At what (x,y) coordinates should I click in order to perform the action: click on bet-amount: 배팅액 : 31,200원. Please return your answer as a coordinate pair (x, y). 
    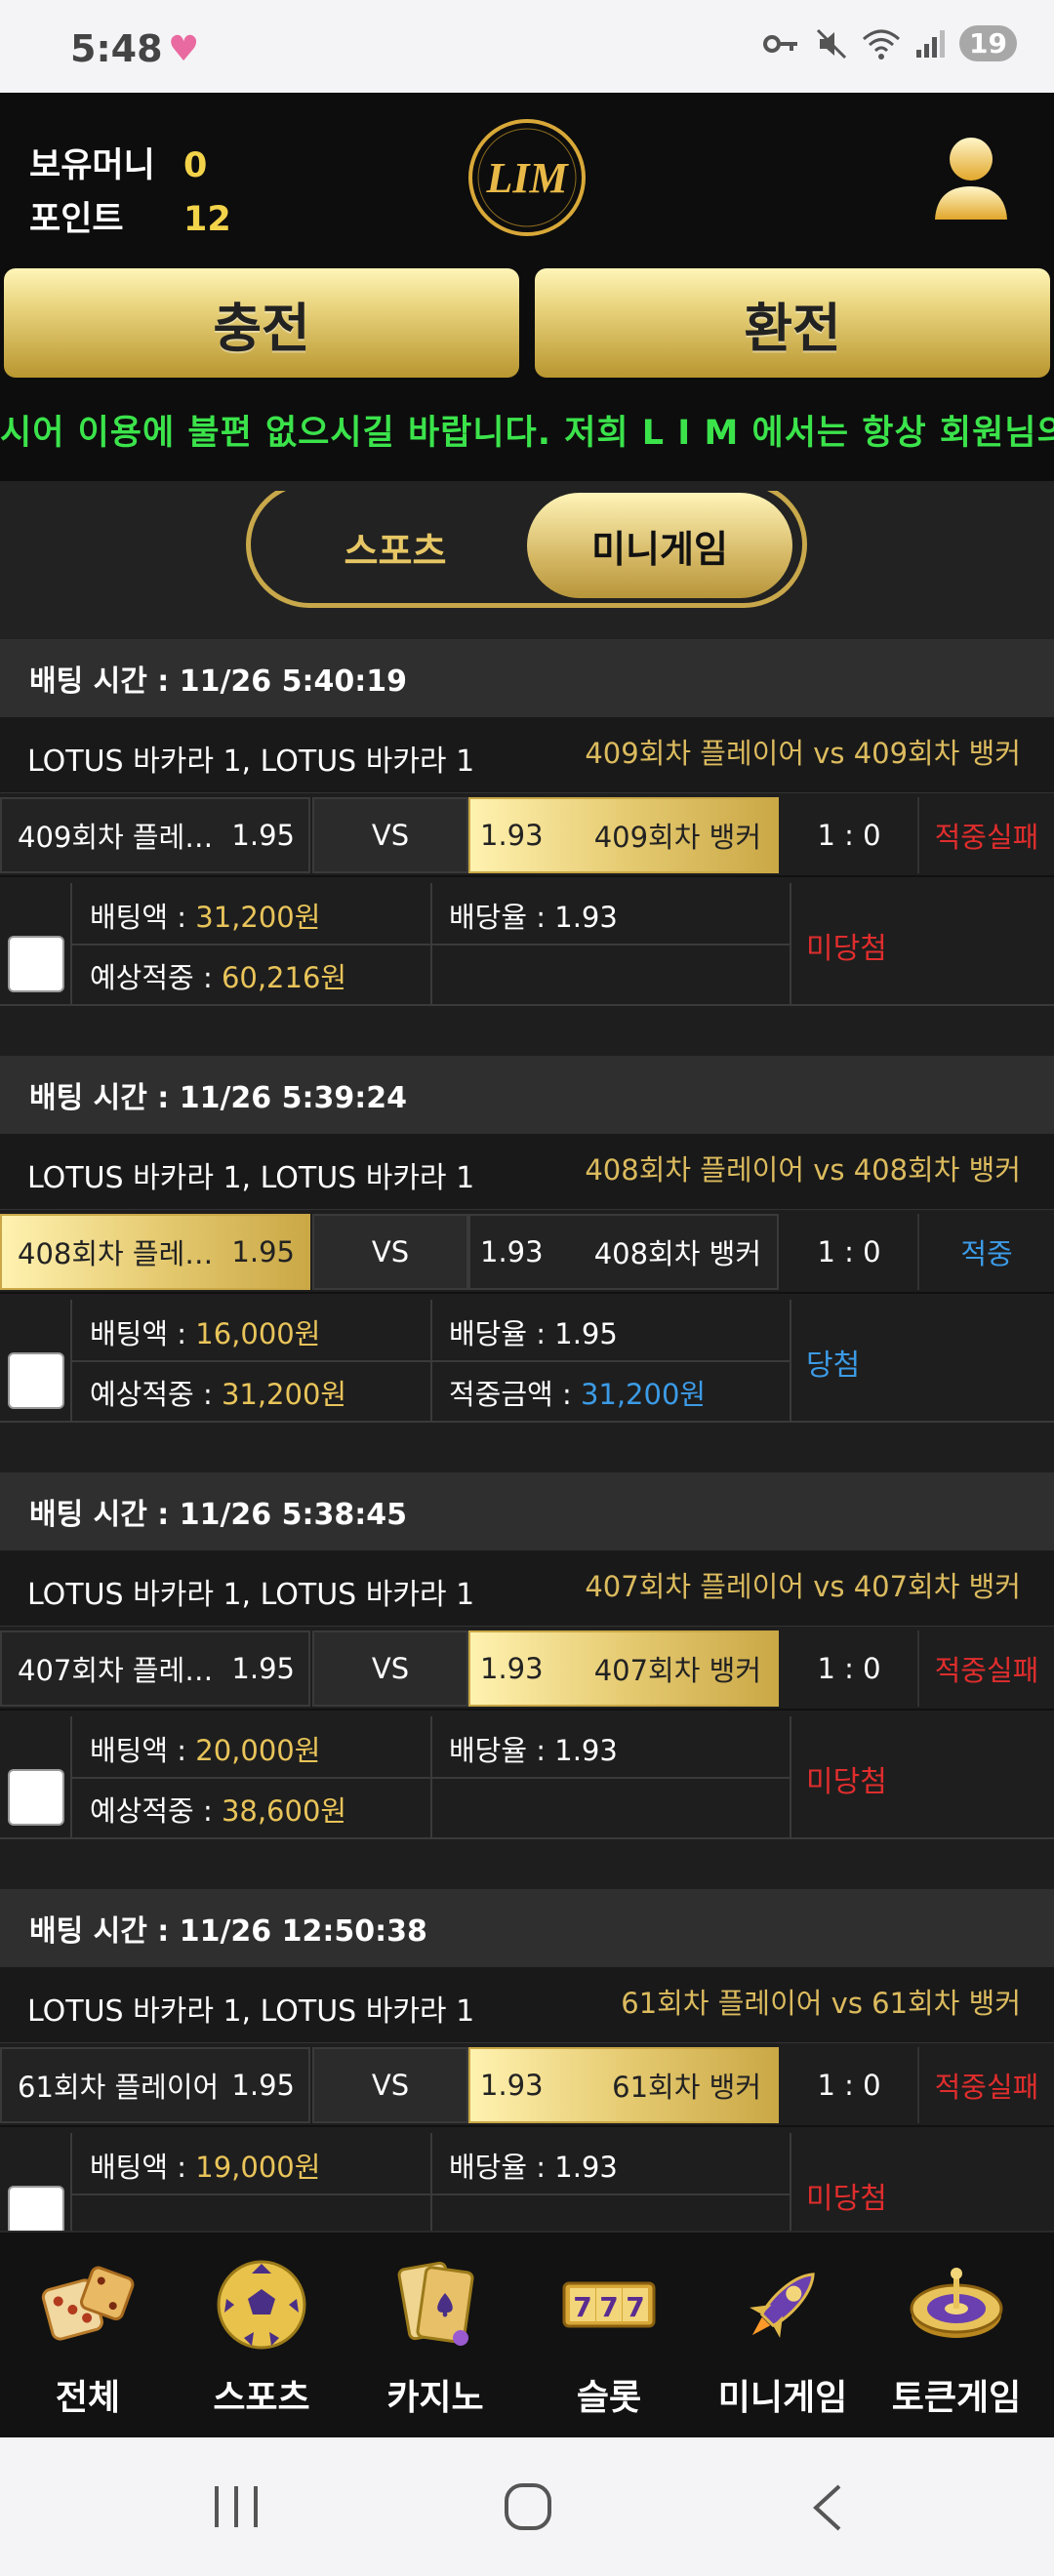
    Looking at the image, I should click on (205, 917).